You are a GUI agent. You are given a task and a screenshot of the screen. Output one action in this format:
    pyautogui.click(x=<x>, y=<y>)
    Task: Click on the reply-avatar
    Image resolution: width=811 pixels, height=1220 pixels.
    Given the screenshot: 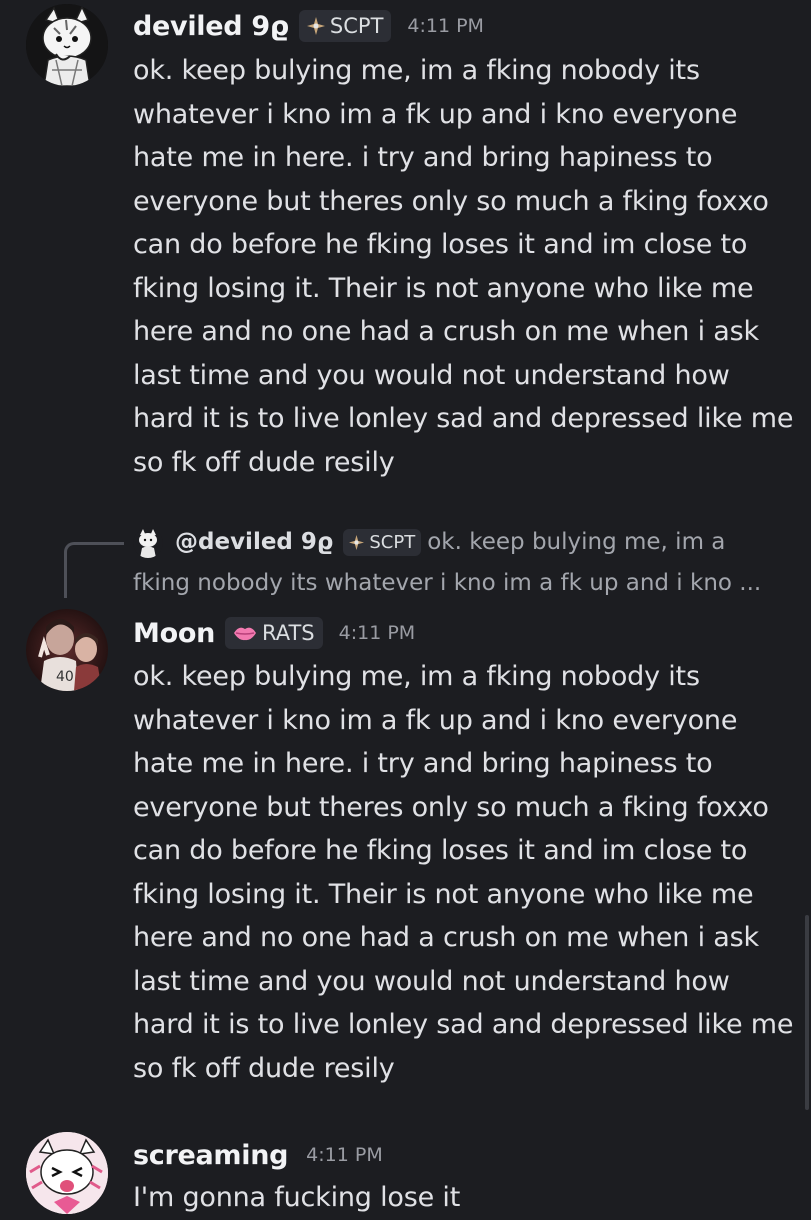 What is the action you would take?
    pyautogui.click(x=148, y=542)
    